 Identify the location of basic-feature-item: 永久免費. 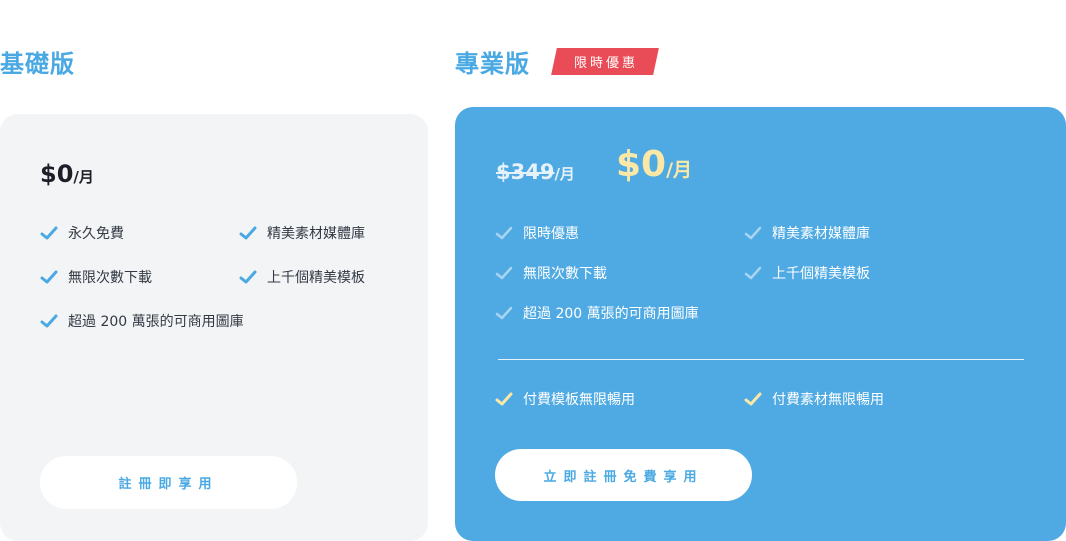
(82, 233).